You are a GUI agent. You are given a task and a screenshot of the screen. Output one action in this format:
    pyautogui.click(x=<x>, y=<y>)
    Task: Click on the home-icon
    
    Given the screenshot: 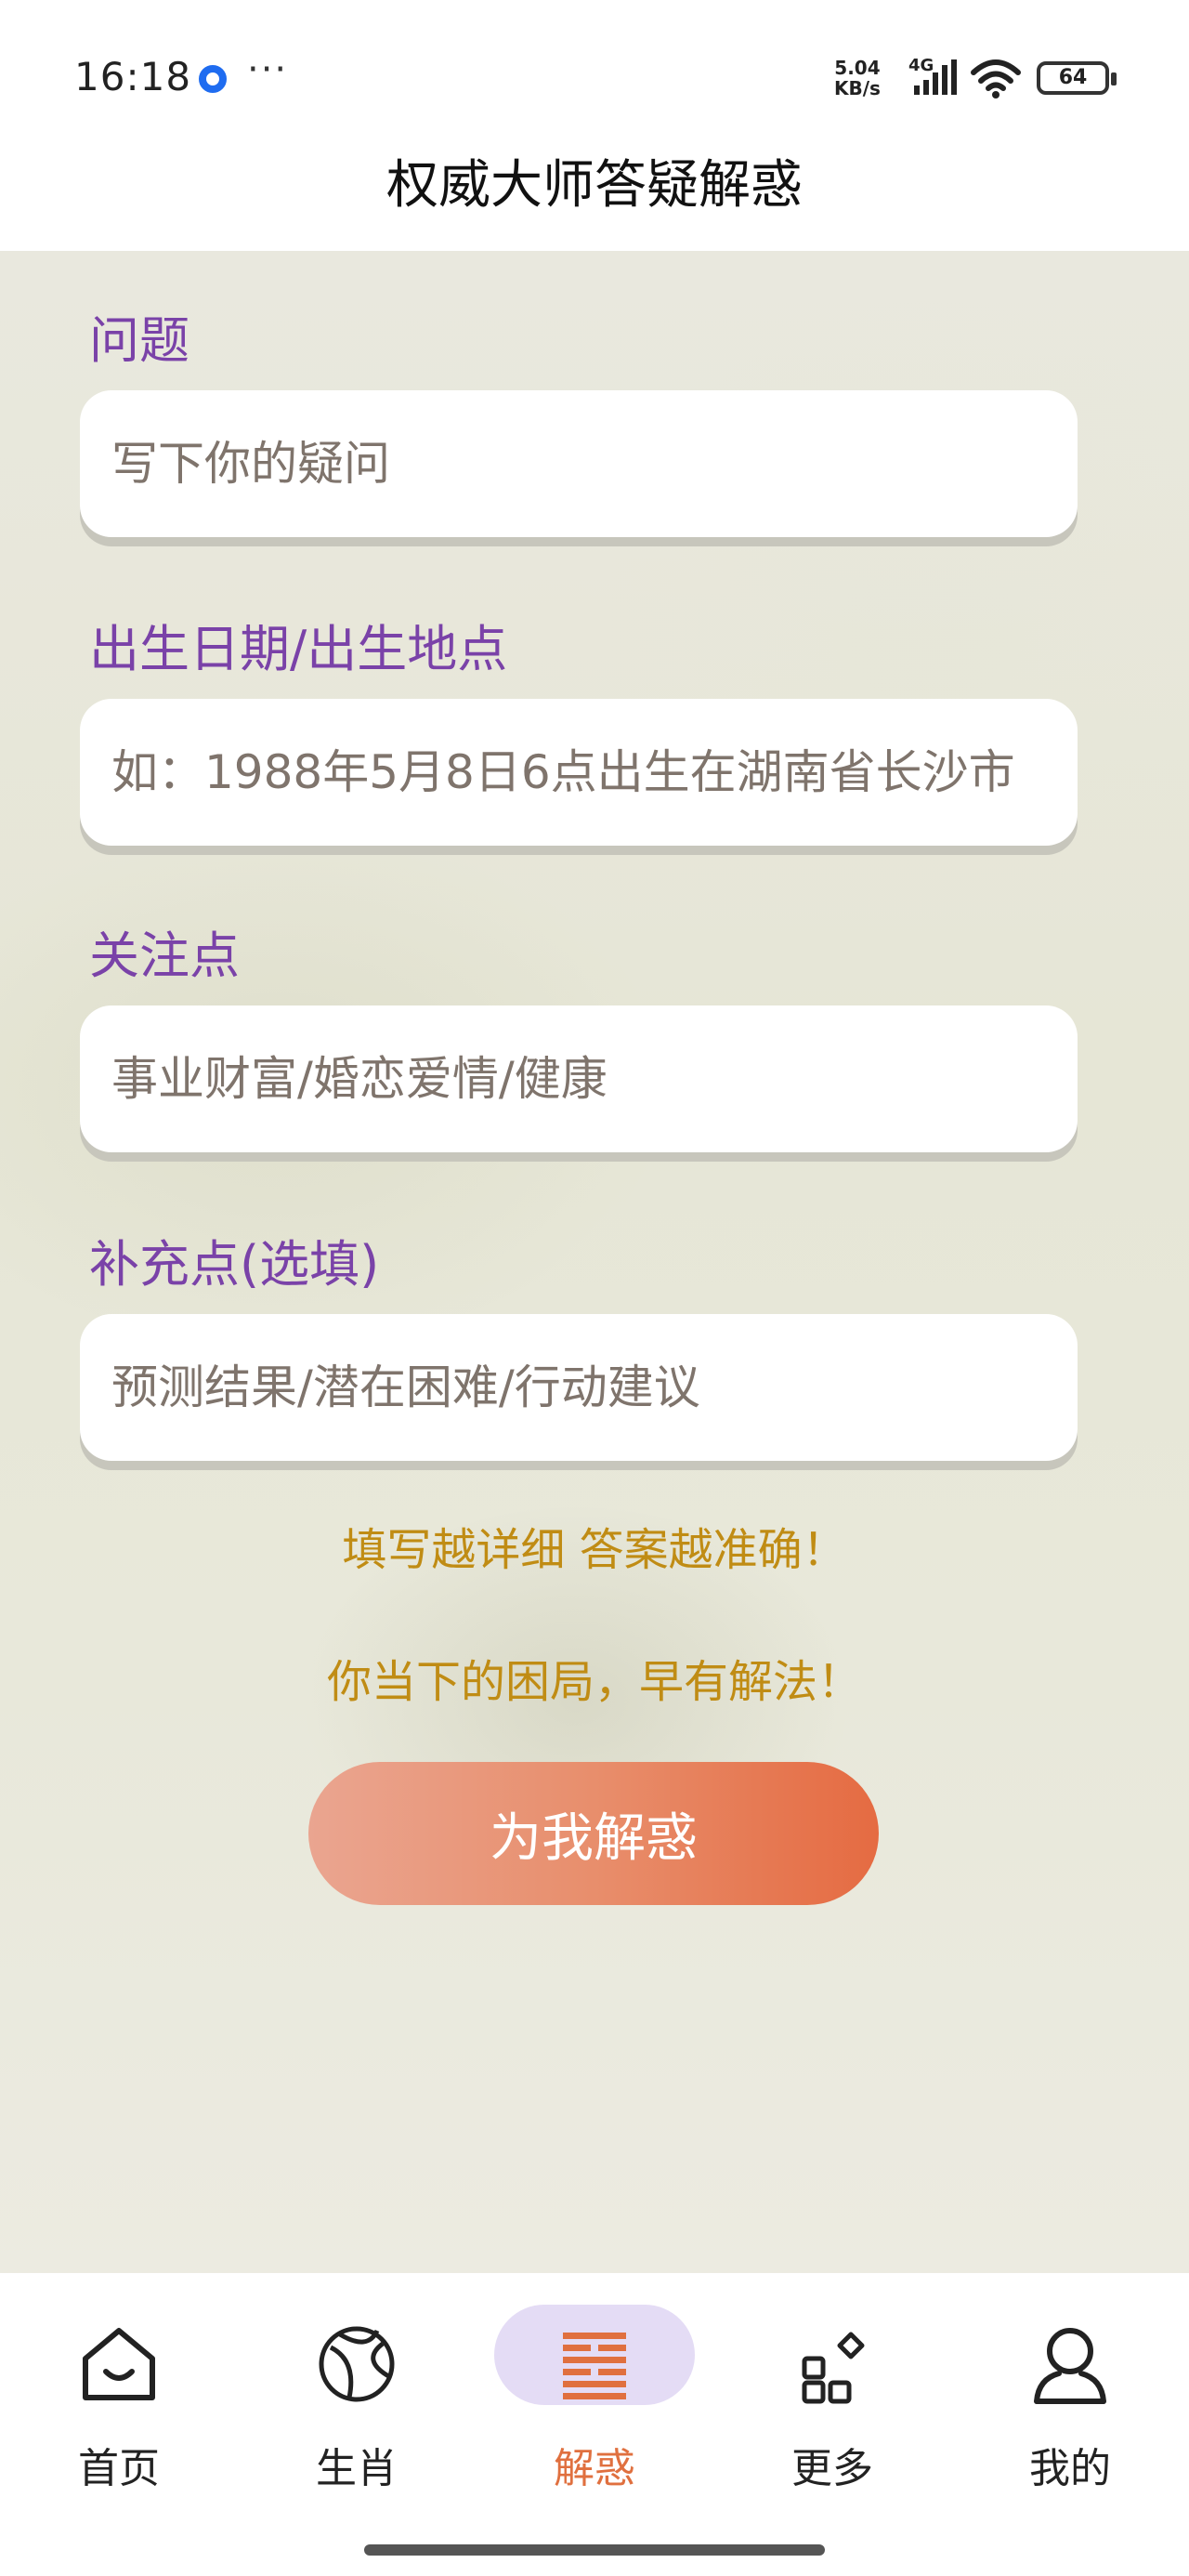 What is the action you would take?
    pyautogui.click(x=119, y=2364)
    